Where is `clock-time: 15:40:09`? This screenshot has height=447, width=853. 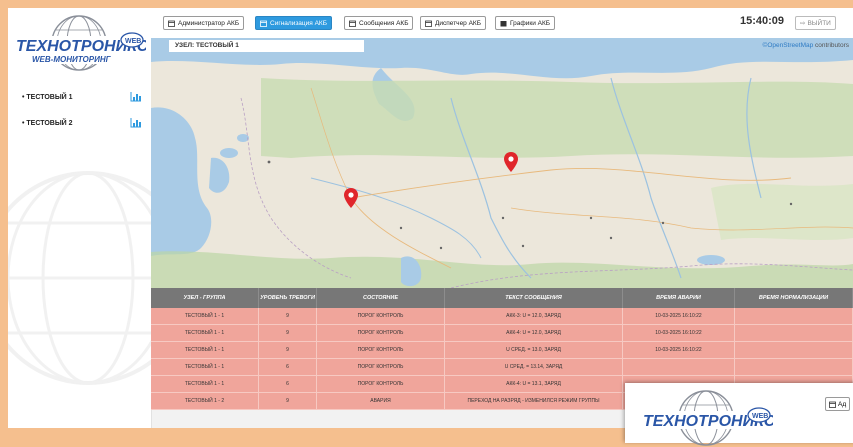
clock-time: 15:40:09 is located at coordinates (762, 21).